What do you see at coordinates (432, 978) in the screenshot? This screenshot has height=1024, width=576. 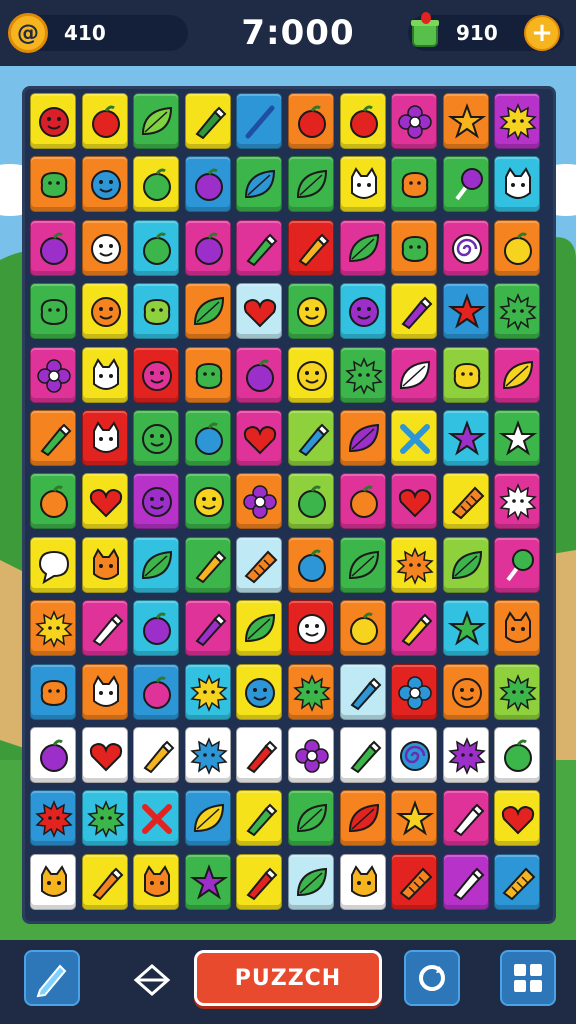 I see `shuffle-button` at bounding box center [432, 978].